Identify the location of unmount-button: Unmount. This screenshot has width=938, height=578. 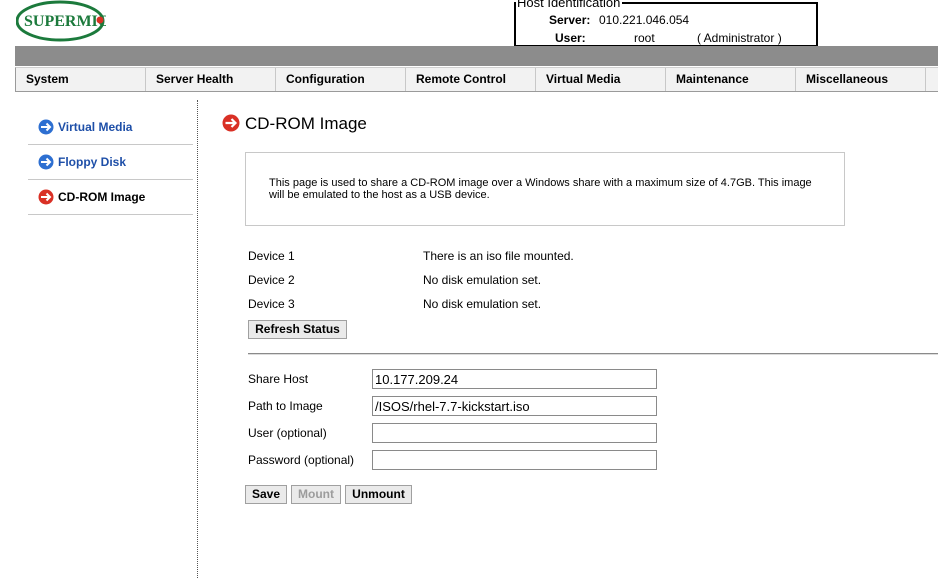
(378, 494).